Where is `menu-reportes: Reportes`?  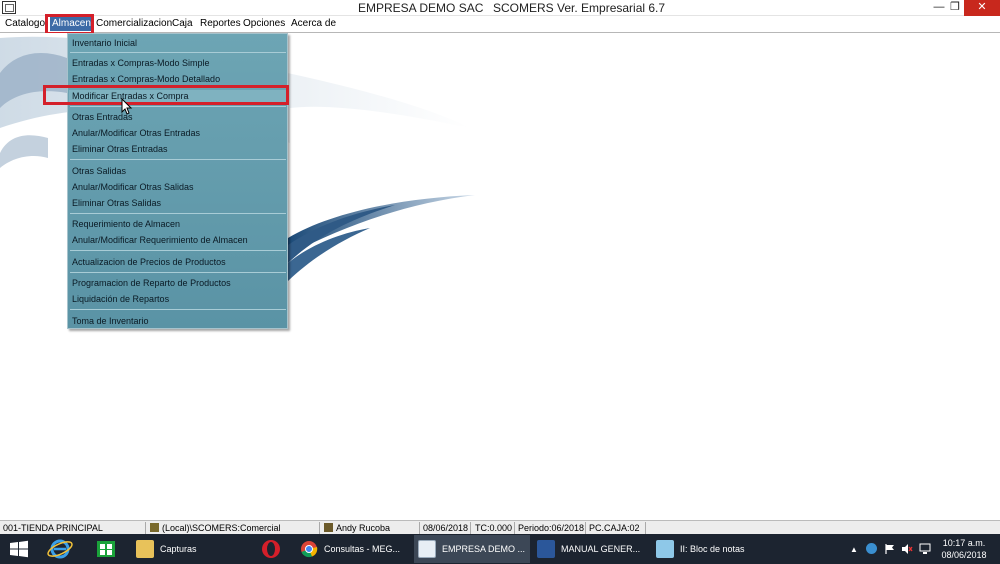 menu-reportes: Reportes is located at coordinates (220, 23).